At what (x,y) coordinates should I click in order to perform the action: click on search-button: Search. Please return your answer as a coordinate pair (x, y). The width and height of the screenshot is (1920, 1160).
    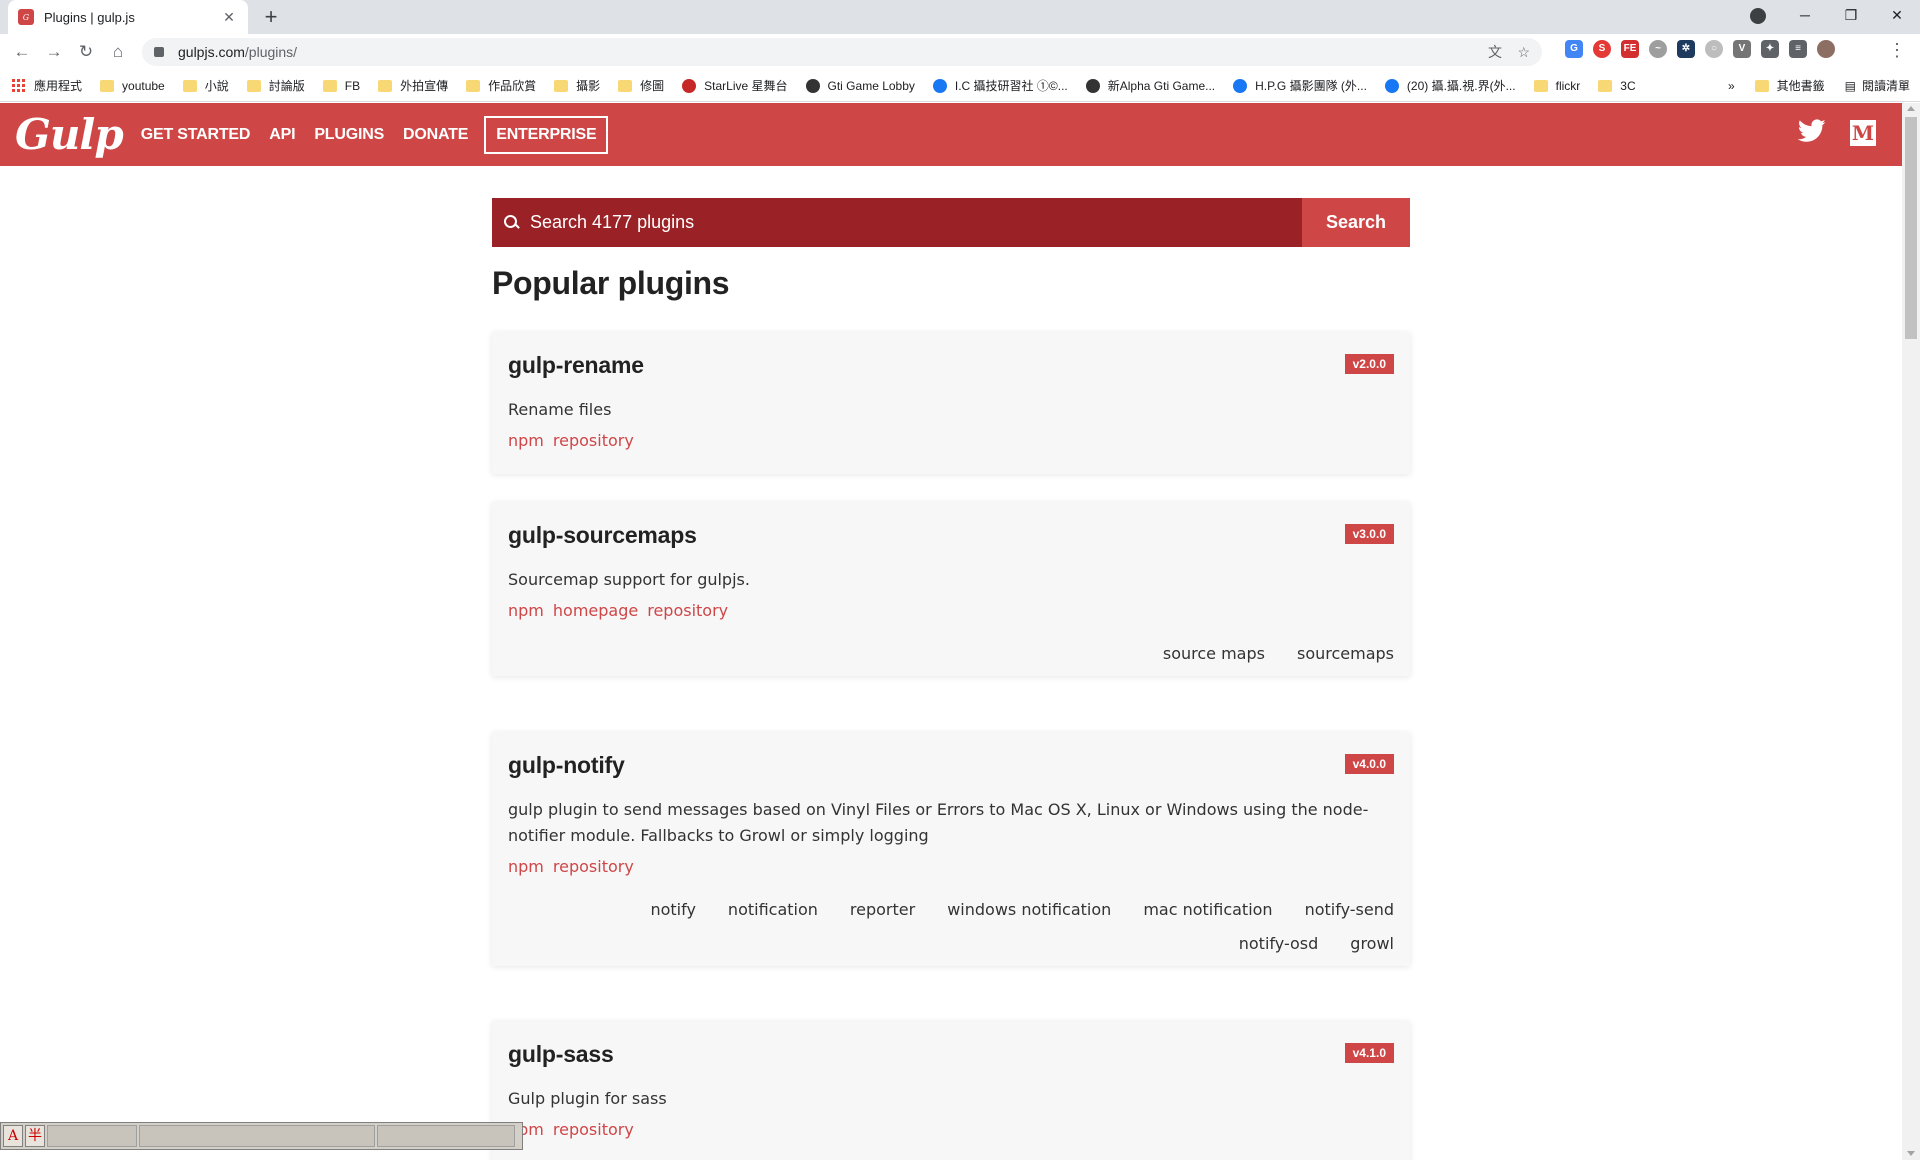
    Looking at the image, I should click on (1356, 222).